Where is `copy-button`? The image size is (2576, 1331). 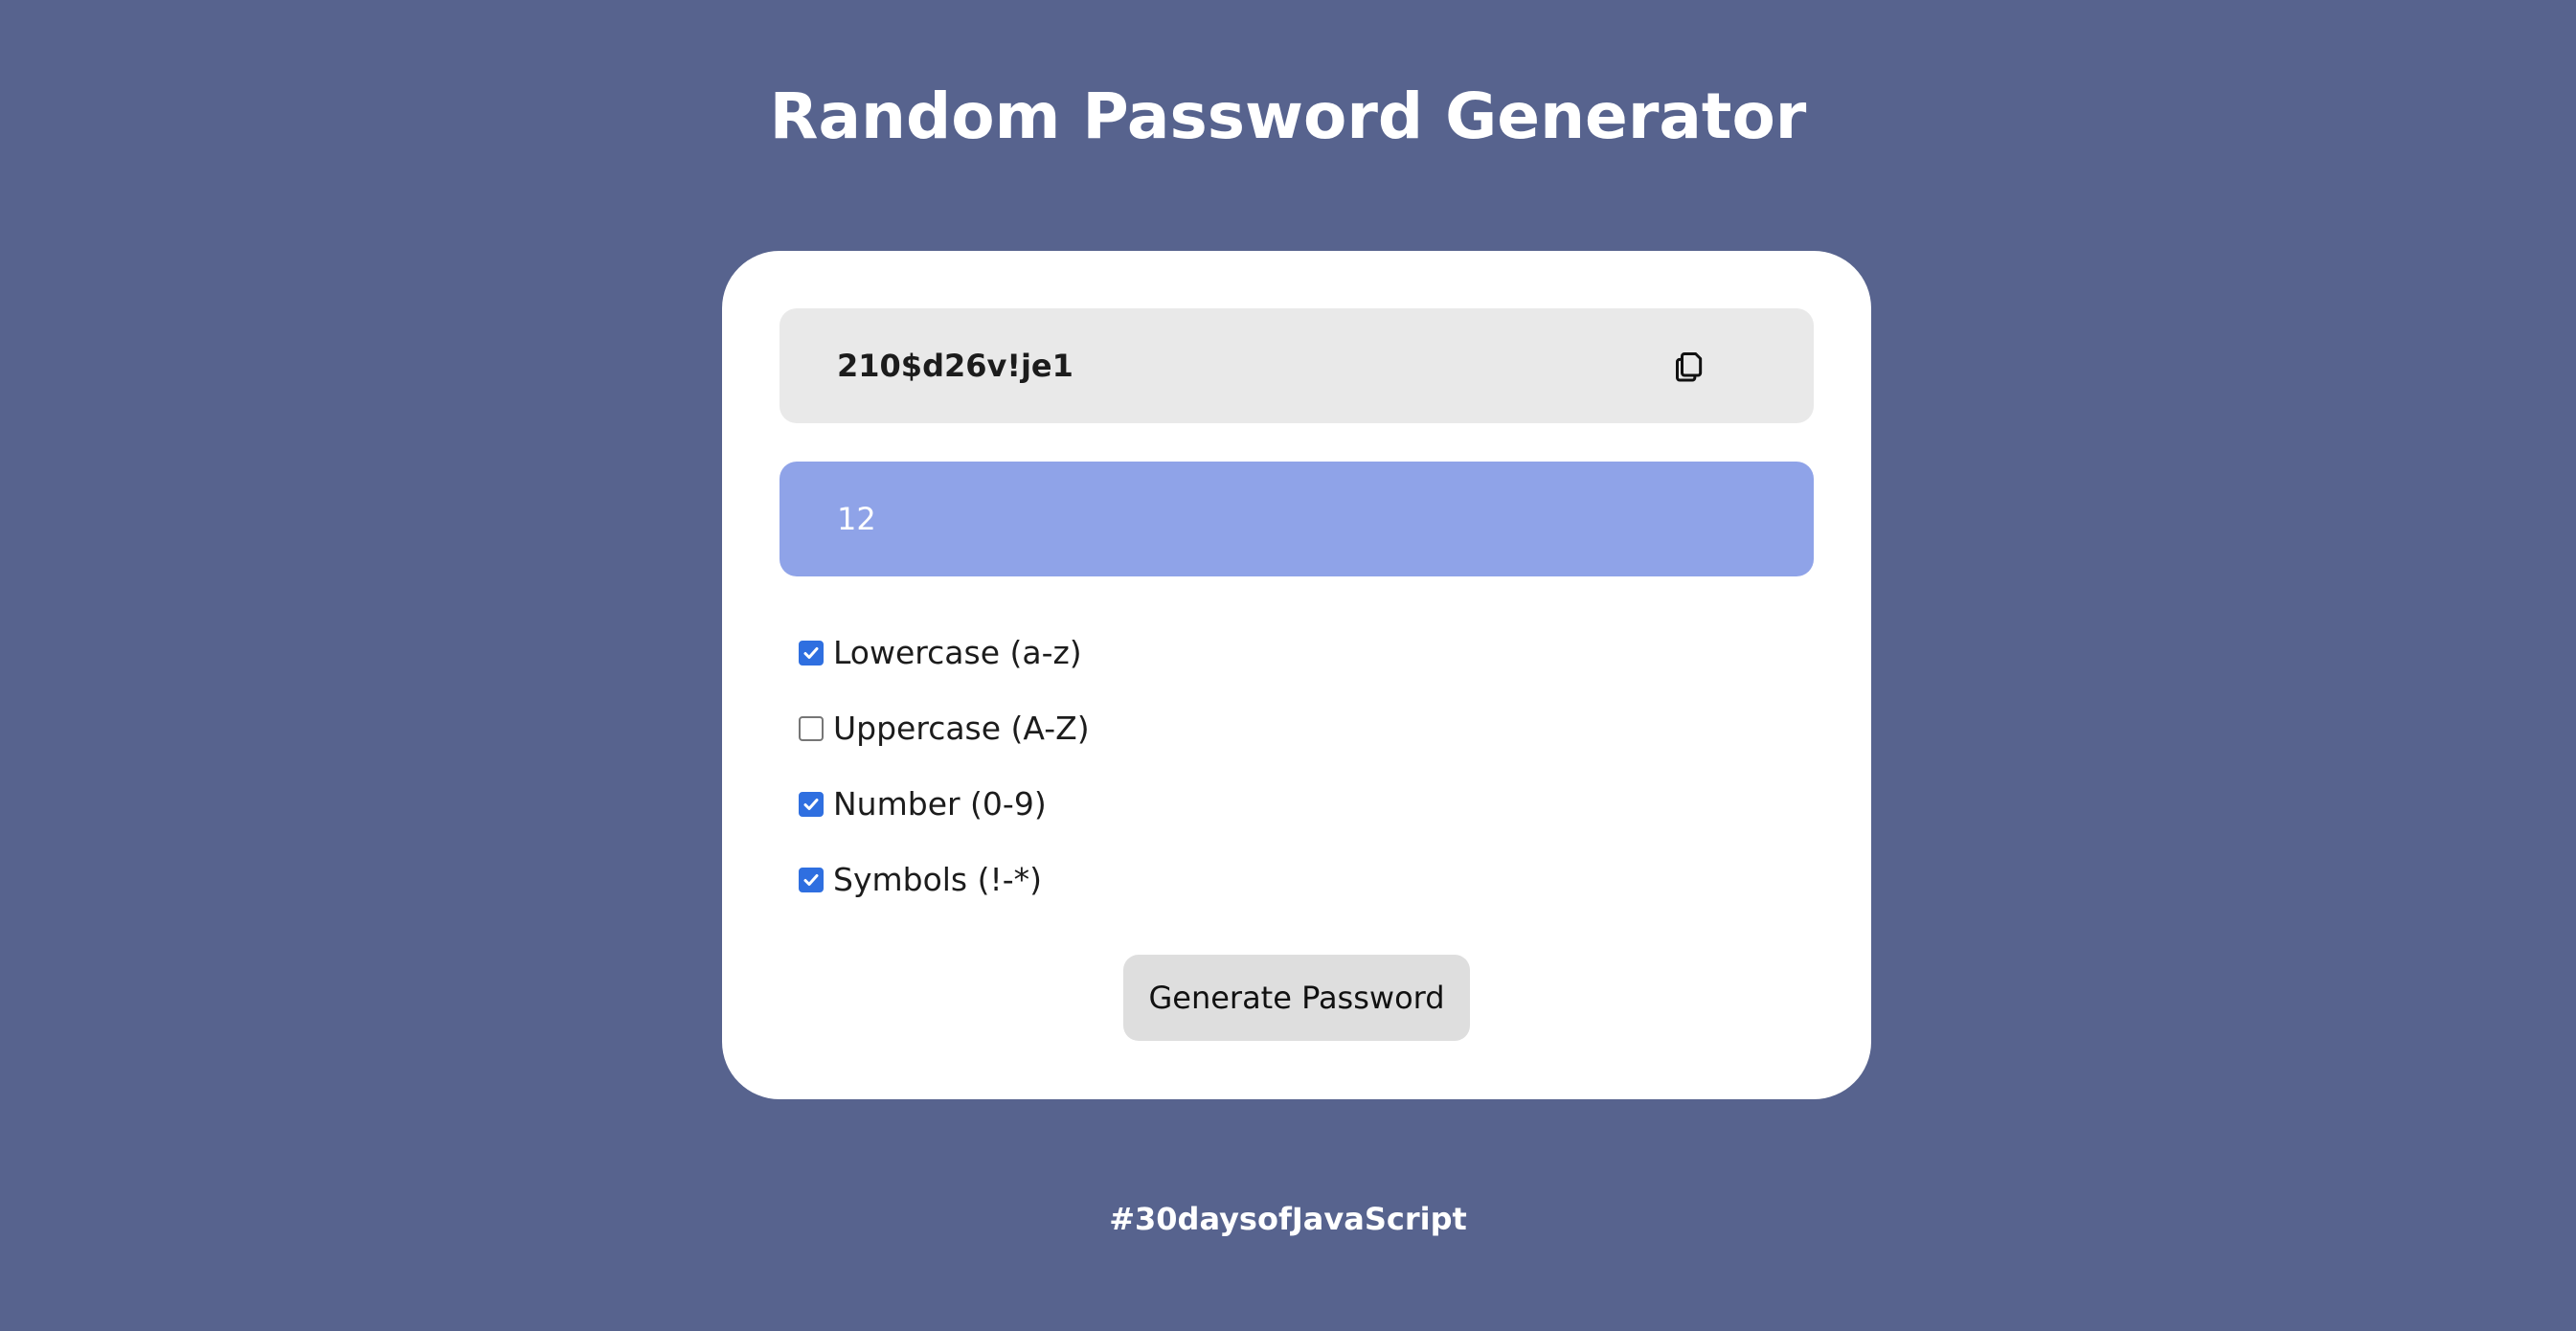 copy-button is located at coordinates (1689, 366).